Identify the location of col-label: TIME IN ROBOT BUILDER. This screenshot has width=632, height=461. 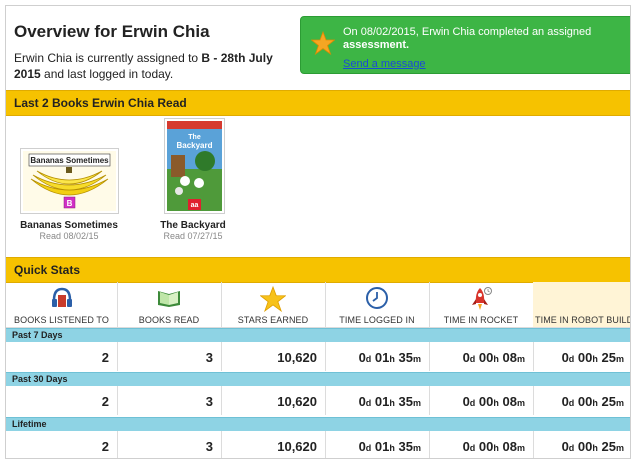
(582, 320).